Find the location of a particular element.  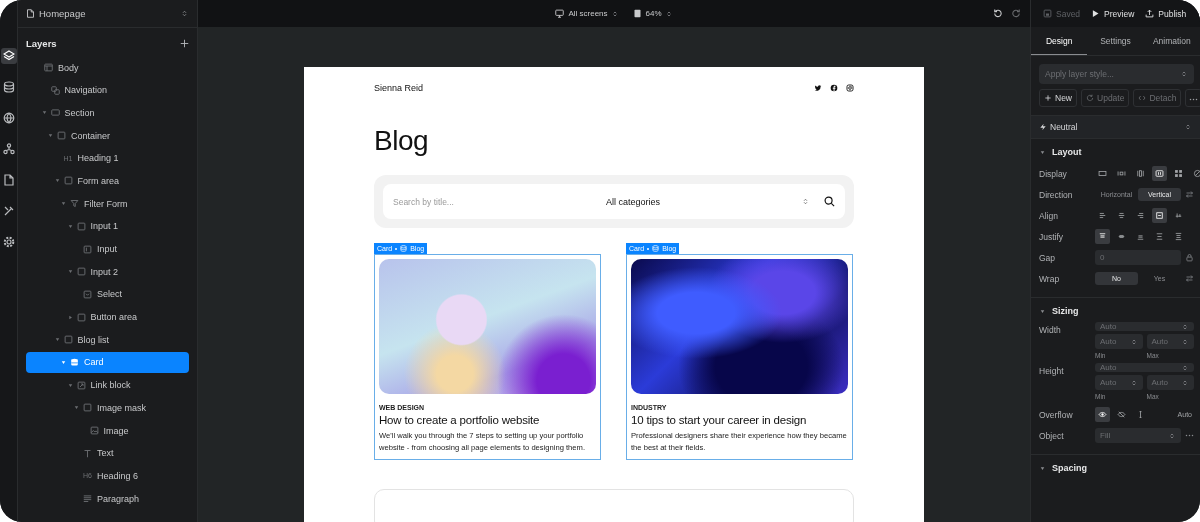

layer-item: Link block is located at coordinates (107, 385).